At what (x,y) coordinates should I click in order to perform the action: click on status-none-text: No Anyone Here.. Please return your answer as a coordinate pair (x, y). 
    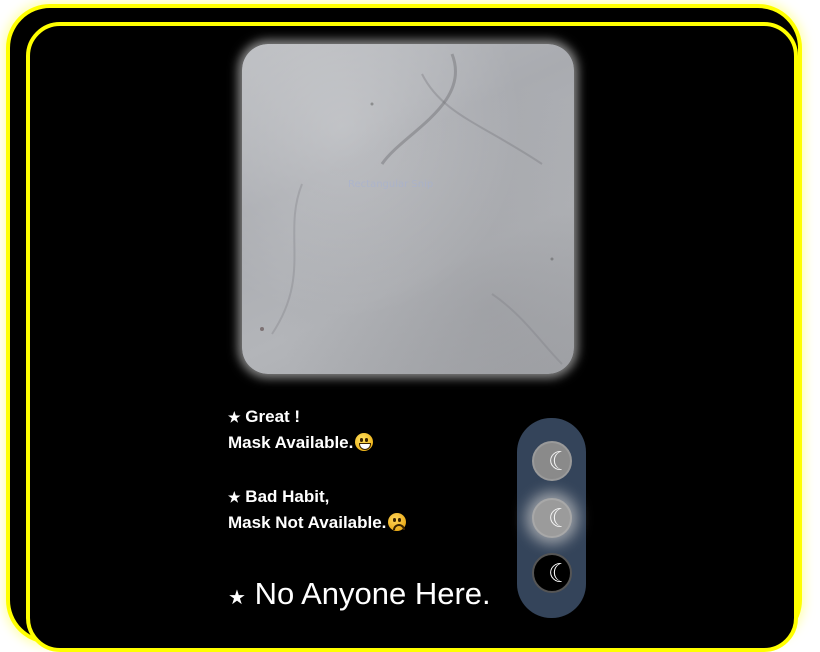
    Looking at the image, I should click on (372, 593).